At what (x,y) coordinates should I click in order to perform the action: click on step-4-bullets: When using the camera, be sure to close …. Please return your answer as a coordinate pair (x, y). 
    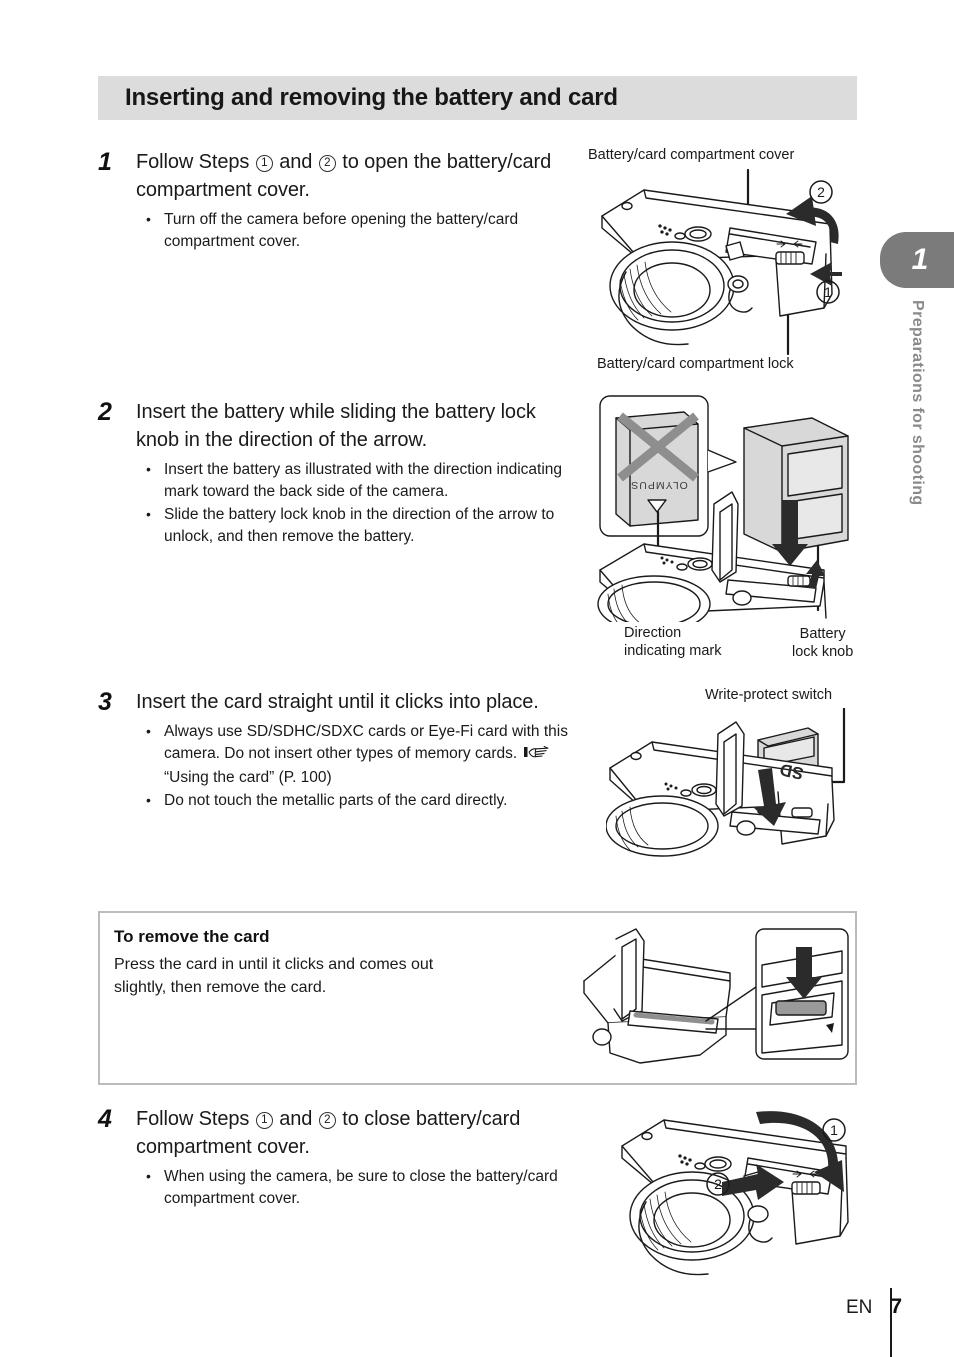
    Looking at the image, I should click on (357, 1187).